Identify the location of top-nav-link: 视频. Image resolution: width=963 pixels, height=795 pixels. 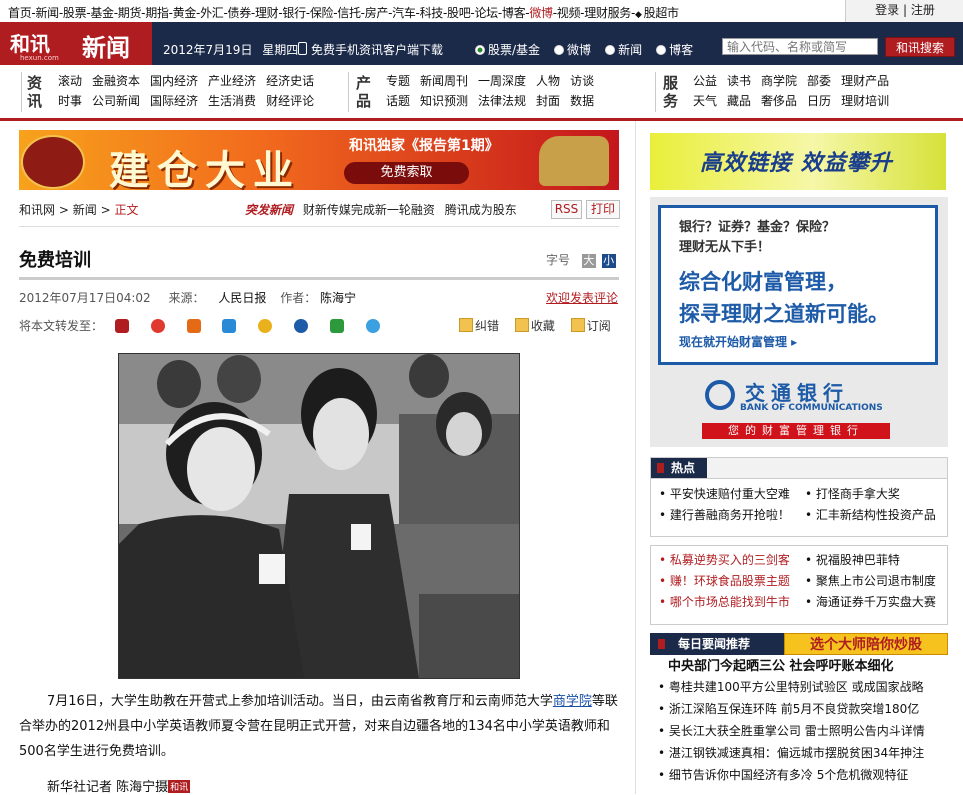
(569, 13).